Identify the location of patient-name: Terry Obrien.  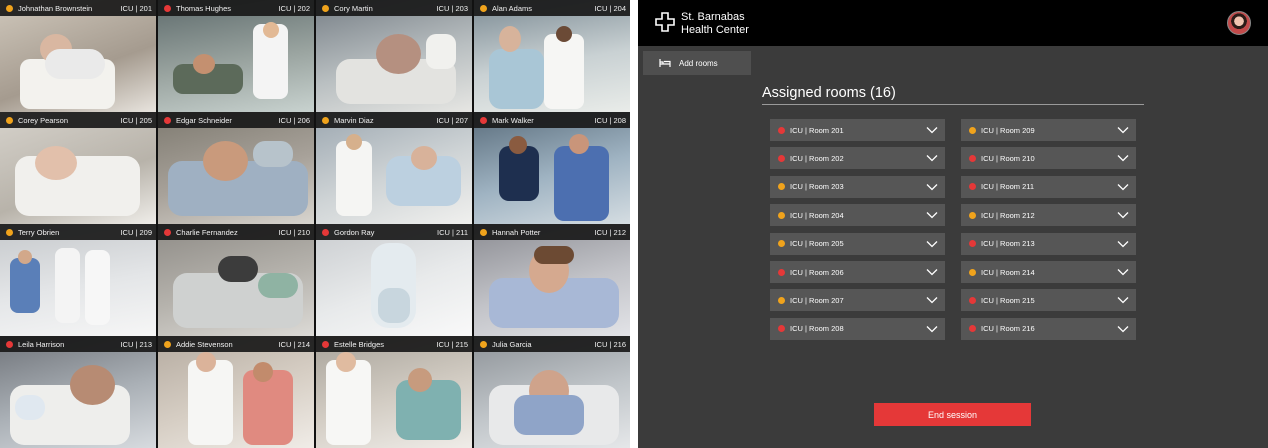
(39, 232).